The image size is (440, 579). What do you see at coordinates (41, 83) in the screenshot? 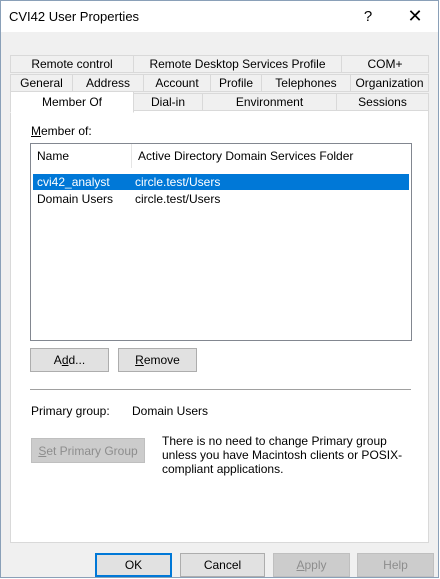
I see `tab-general: General` at bounding box center [41, 83].